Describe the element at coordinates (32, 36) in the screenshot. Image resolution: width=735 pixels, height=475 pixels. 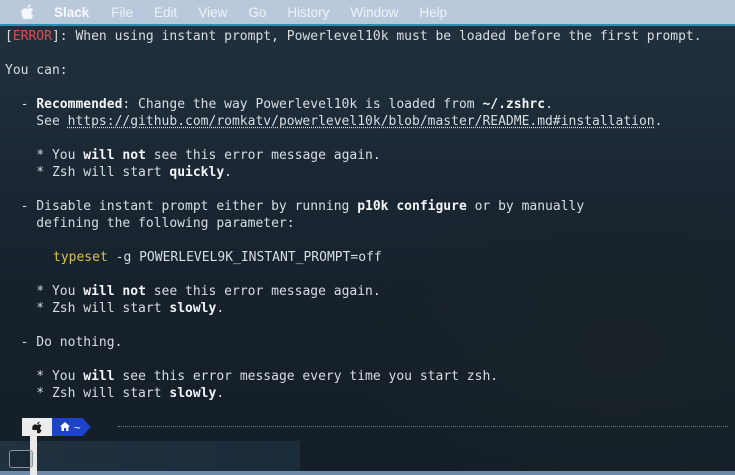
I see `error-tag: ERROR` at that location.